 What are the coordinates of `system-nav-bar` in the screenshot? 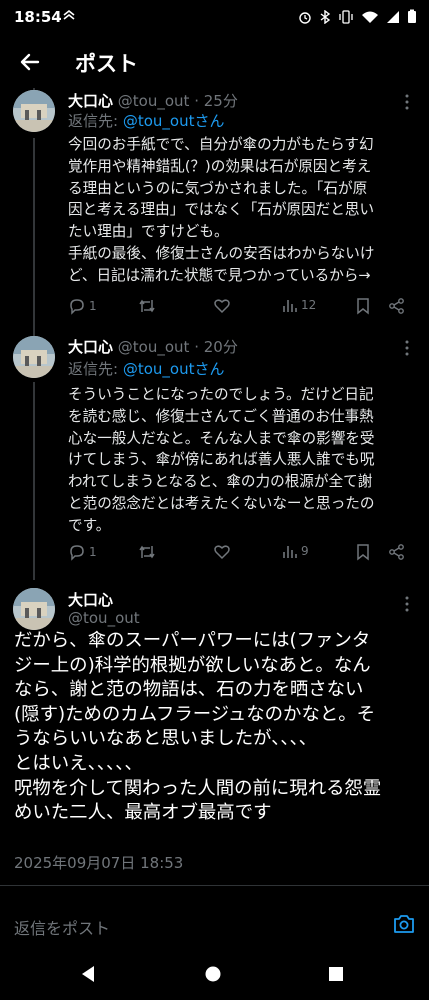 It's located at (214, 975).